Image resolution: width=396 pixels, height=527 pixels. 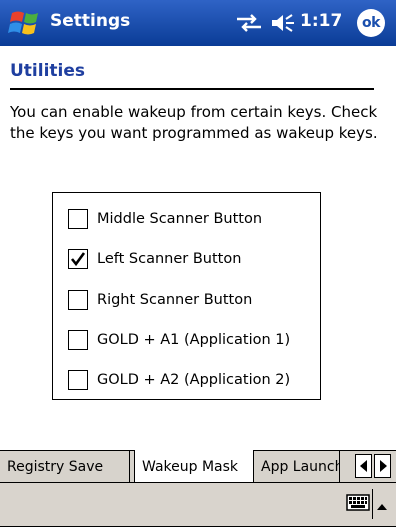 I want to click on checkbox-gold-a2: GOLD + A2 (Application 2), so click(x=179, y=380).